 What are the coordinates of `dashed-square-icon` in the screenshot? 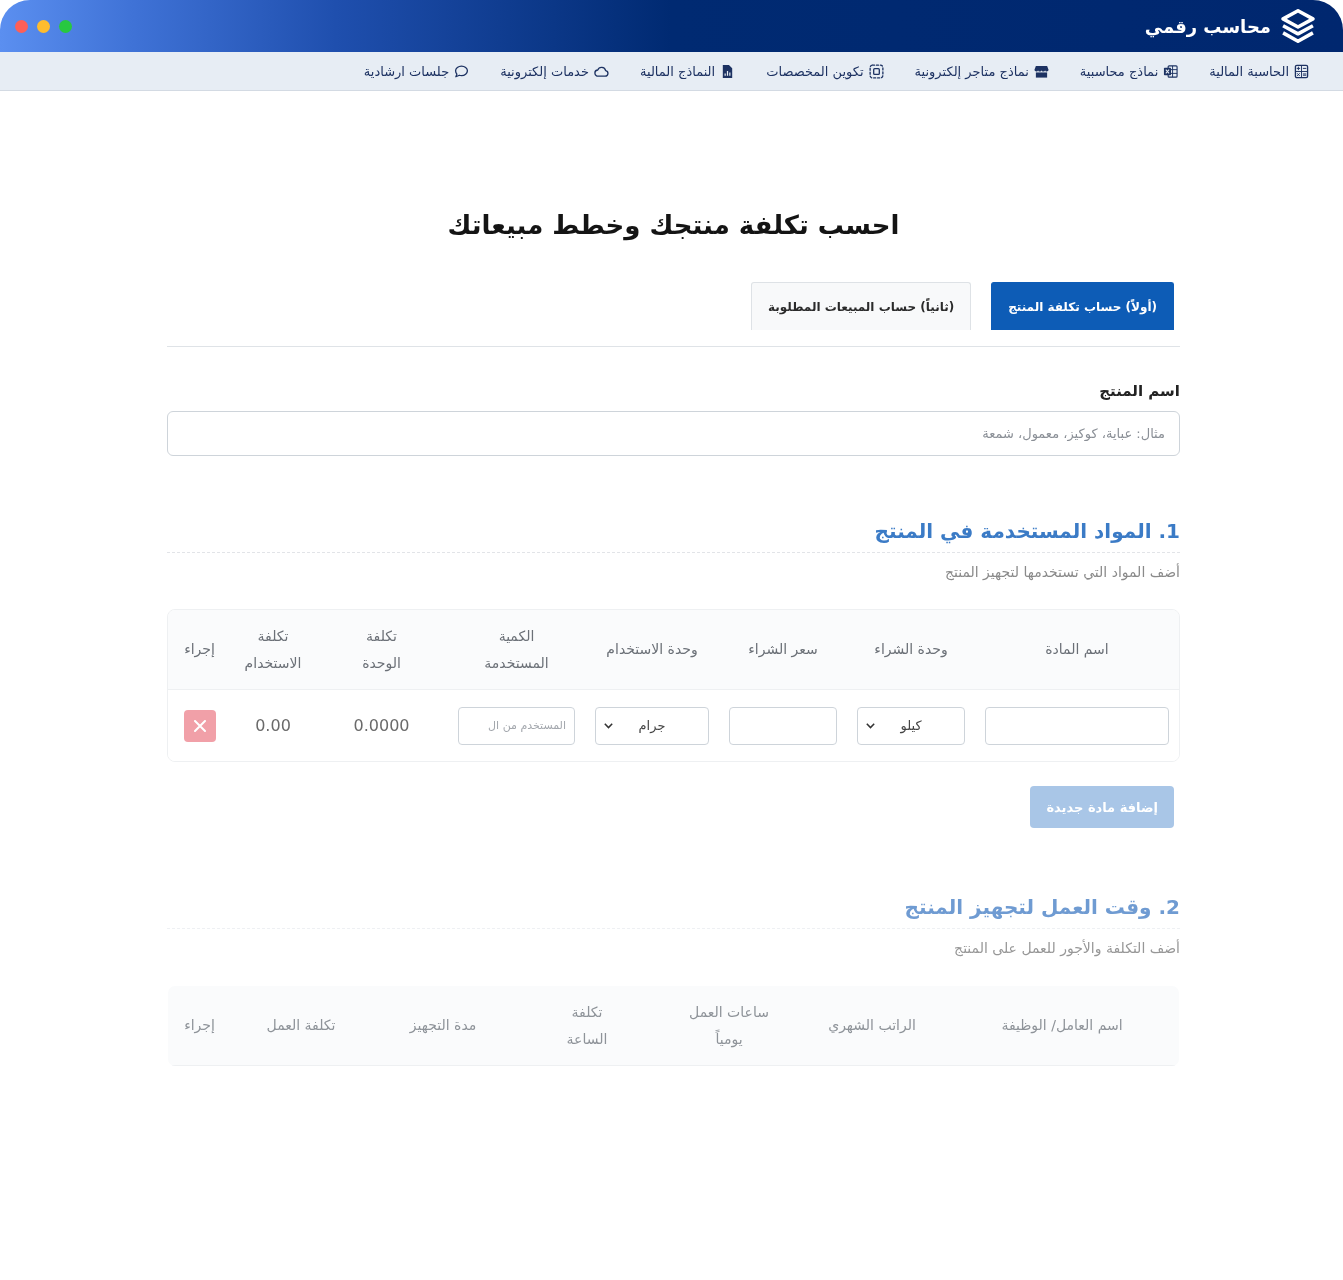 It's located at (876, 71).